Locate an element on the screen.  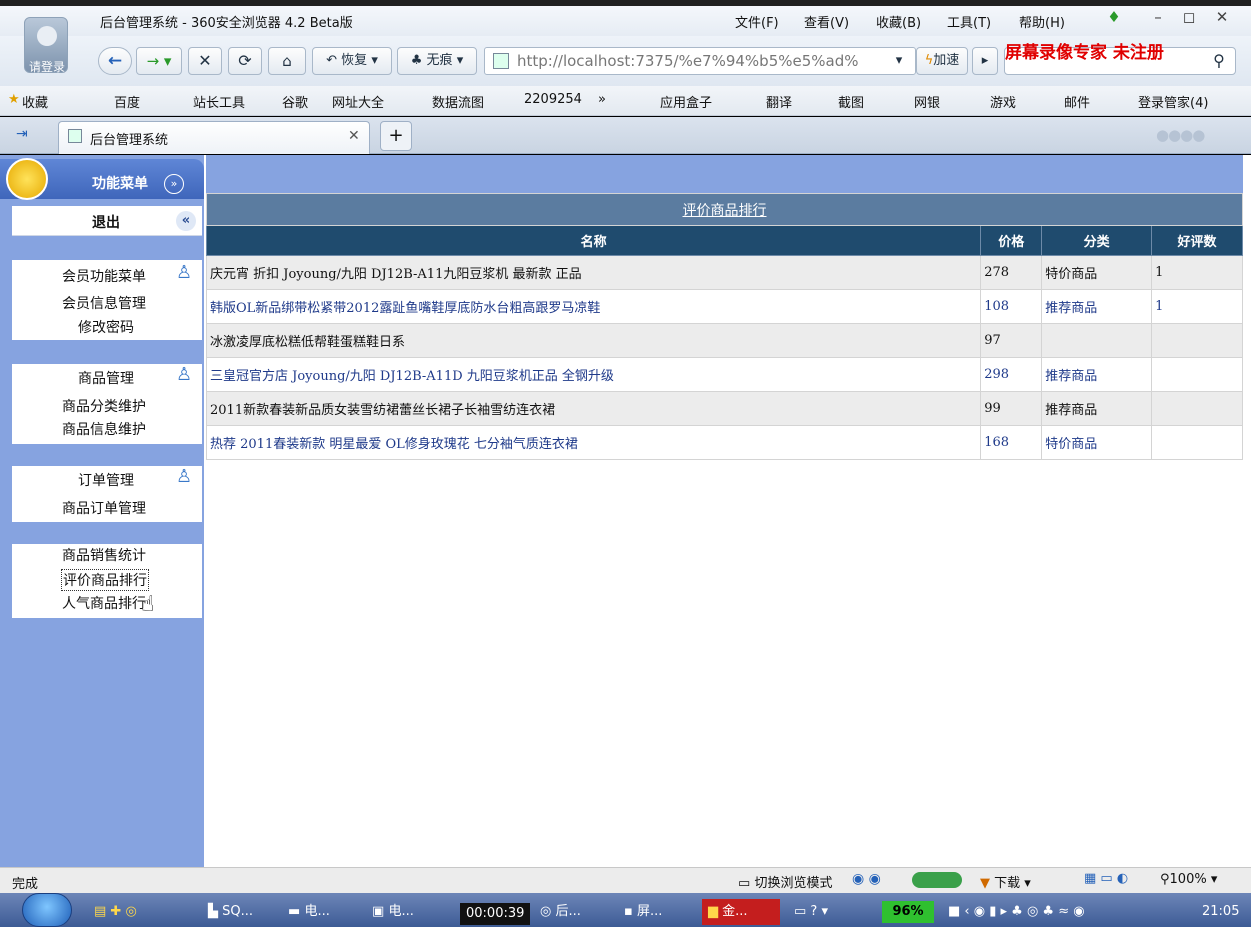
tab-scroll-icons: ●●●● is located at coordinates (1180, 135).